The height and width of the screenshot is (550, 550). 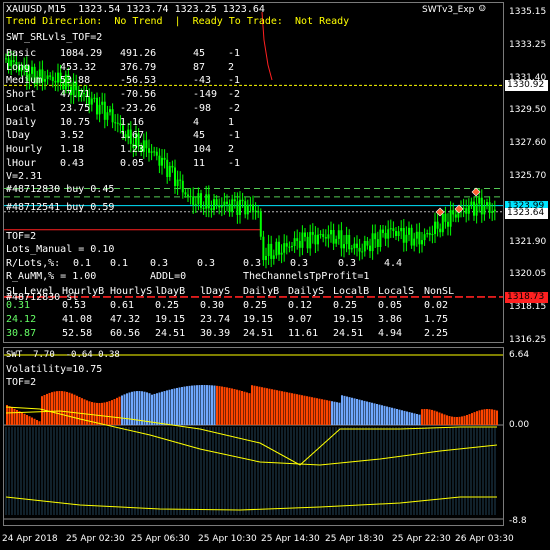 What do you see at coordinates (21, 108) in the screenshot?
I see `stats-row-label: Local` at bounding box center [21, 108].